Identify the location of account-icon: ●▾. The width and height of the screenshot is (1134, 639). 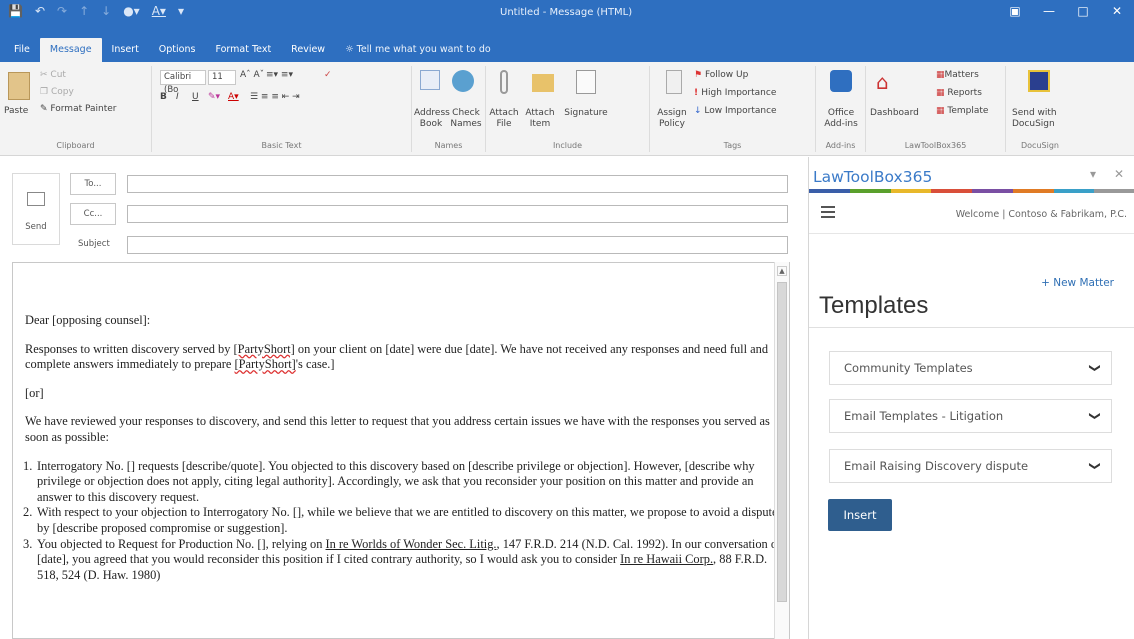
(131, 11).